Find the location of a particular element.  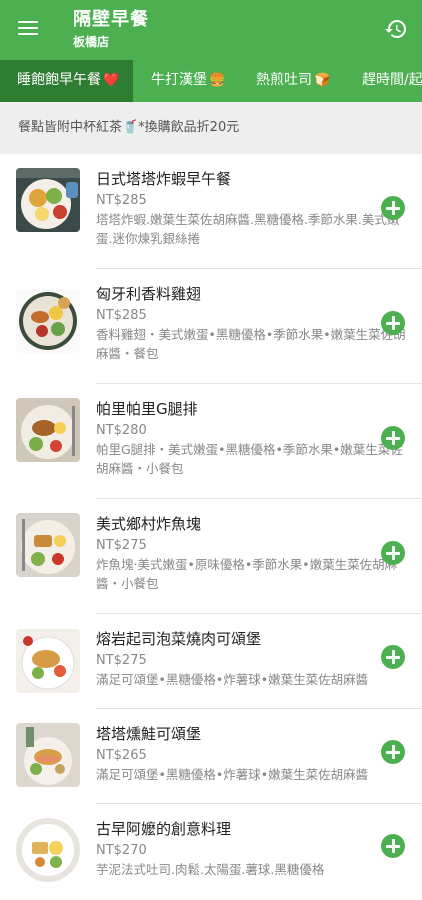

tab-label: 趕時間/起 is located at coordinates (392, 80).